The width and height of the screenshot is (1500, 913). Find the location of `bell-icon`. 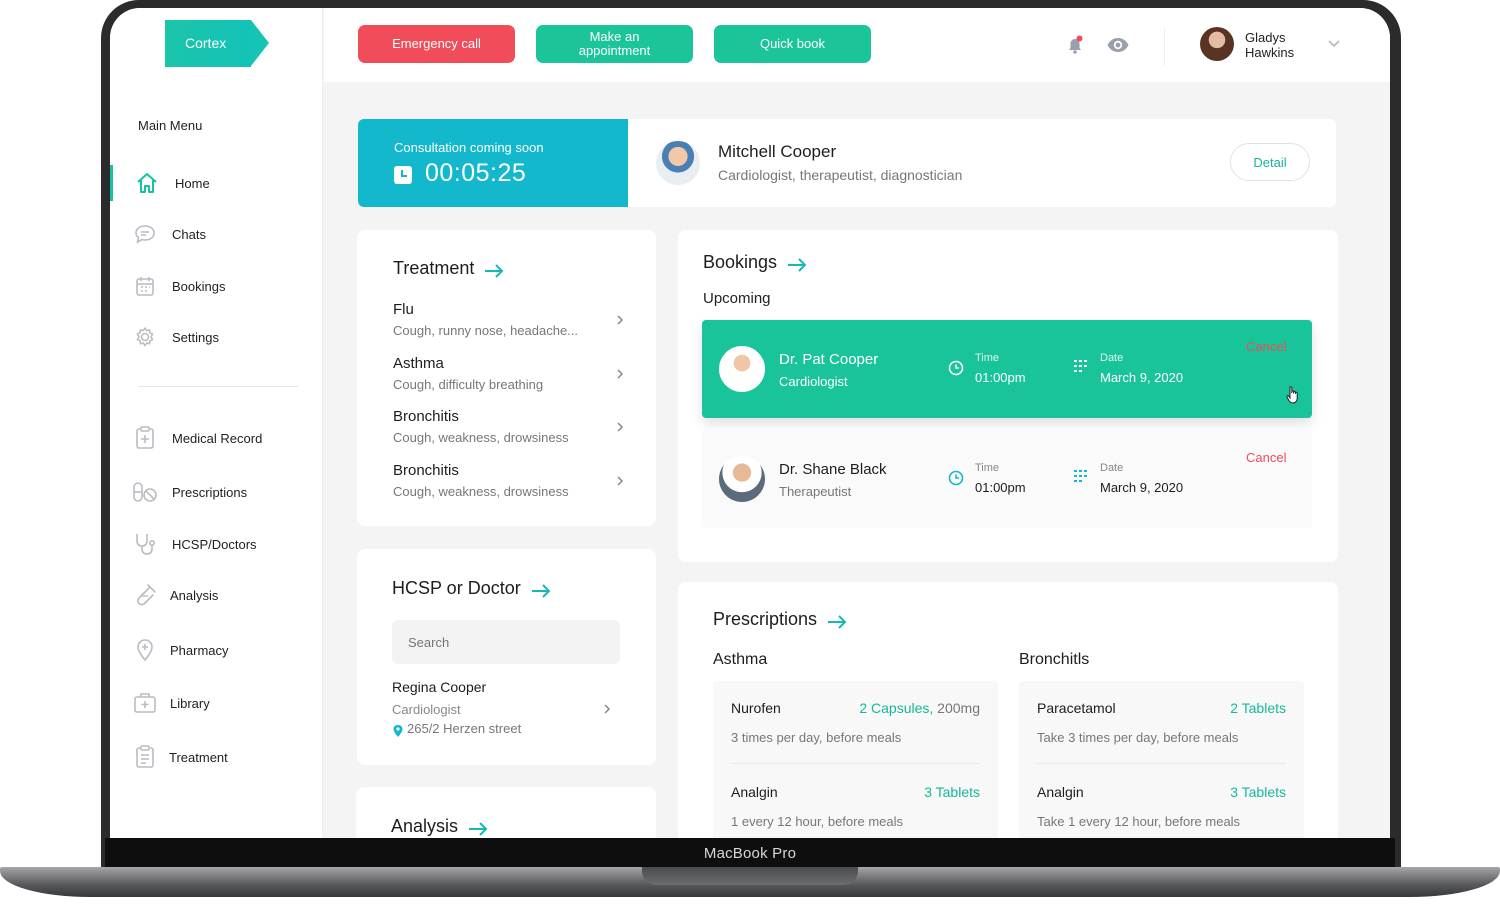

bell-icon is located at coordinates (1075, 45).